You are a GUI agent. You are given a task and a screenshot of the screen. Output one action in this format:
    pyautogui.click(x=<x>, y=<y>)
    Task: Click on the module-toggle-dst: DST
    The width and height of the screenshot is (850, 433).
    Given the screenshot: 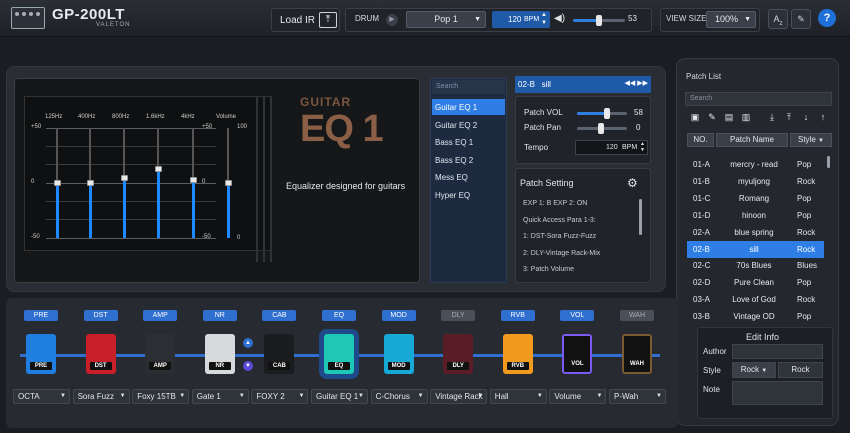 What is the action you would take?
    pyautogui.click(x=100, y=315)
    